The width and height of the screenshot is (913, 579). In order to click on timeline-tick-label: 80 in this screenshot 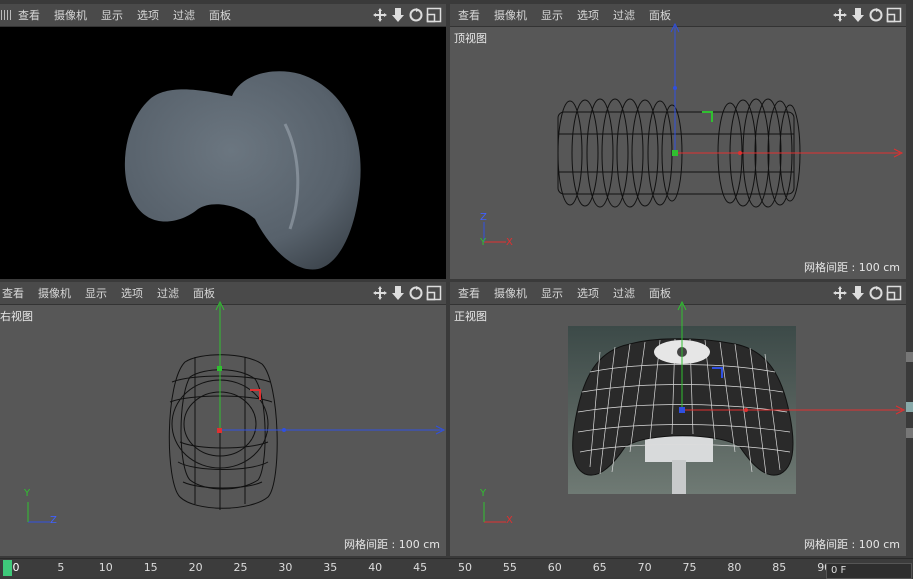, I will do `click(734, 567)`.